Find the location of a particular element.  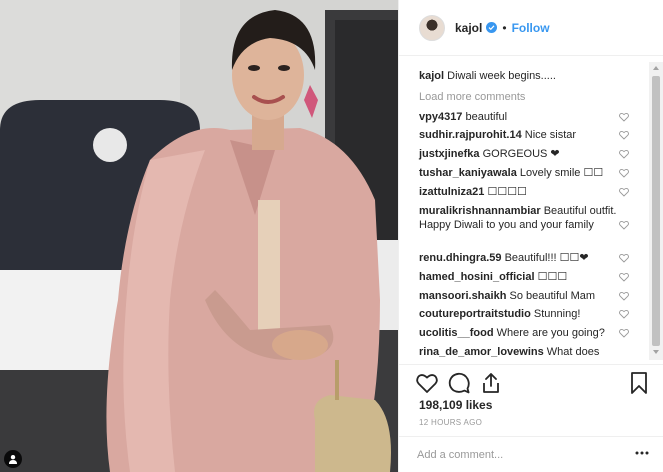

comment-text: ☐☐☐☐ is located at coordinates (507, 192).